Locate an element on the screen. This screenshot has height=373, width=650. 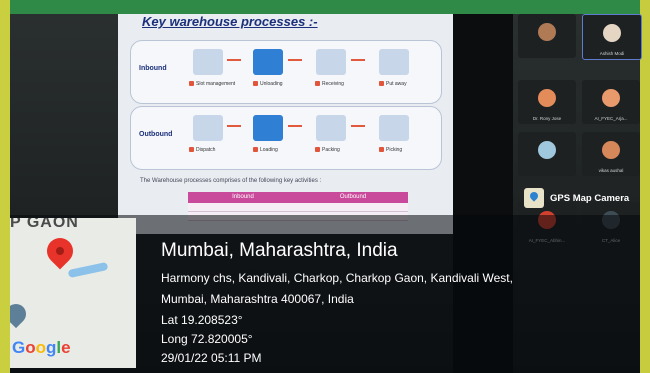
location-title: Mumbai, Maharashtra, India is located at coordinates (279, 250).